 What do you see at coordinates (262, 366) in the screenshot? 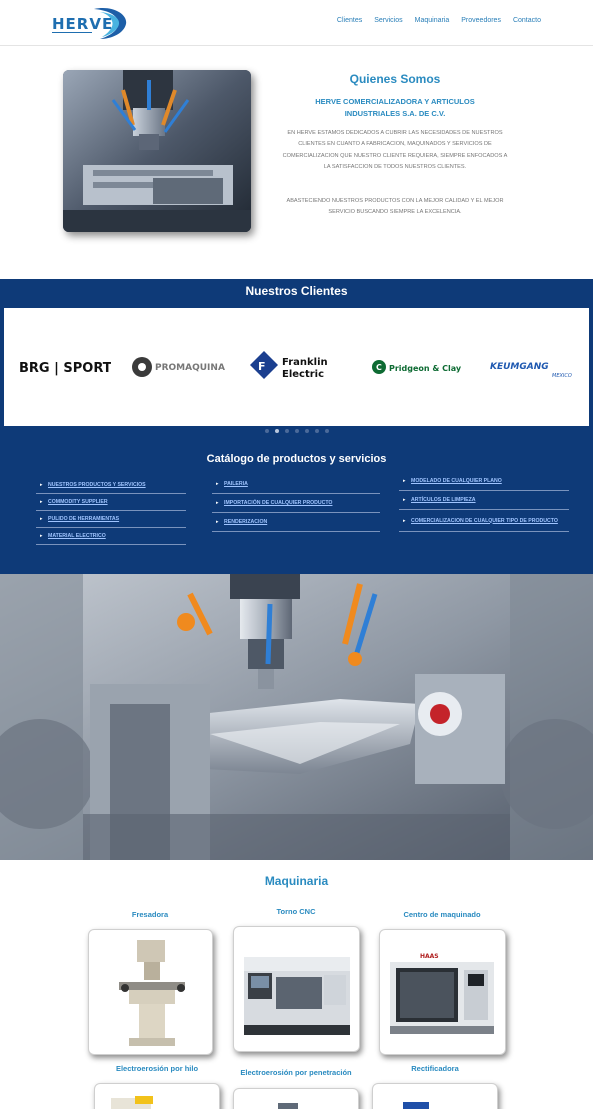
I see `svg-text: F` at bounding box center [262, 366].